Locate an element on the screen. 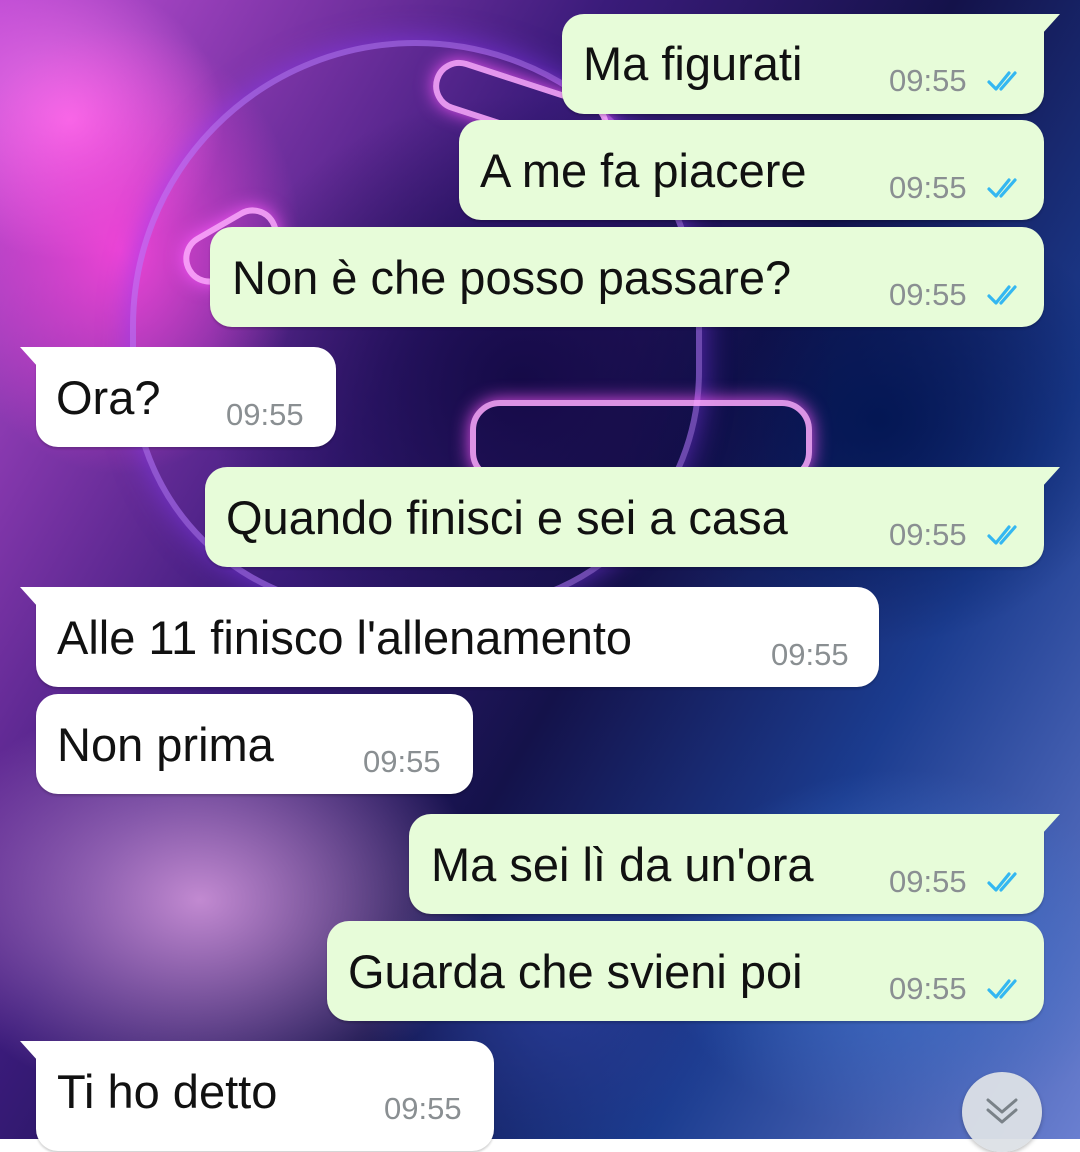 This screenshot has height=1152, width=1080. message-bubble-outgoing: Ma sei lì da un'ora 09:55 is located at coordinates (734, 864).